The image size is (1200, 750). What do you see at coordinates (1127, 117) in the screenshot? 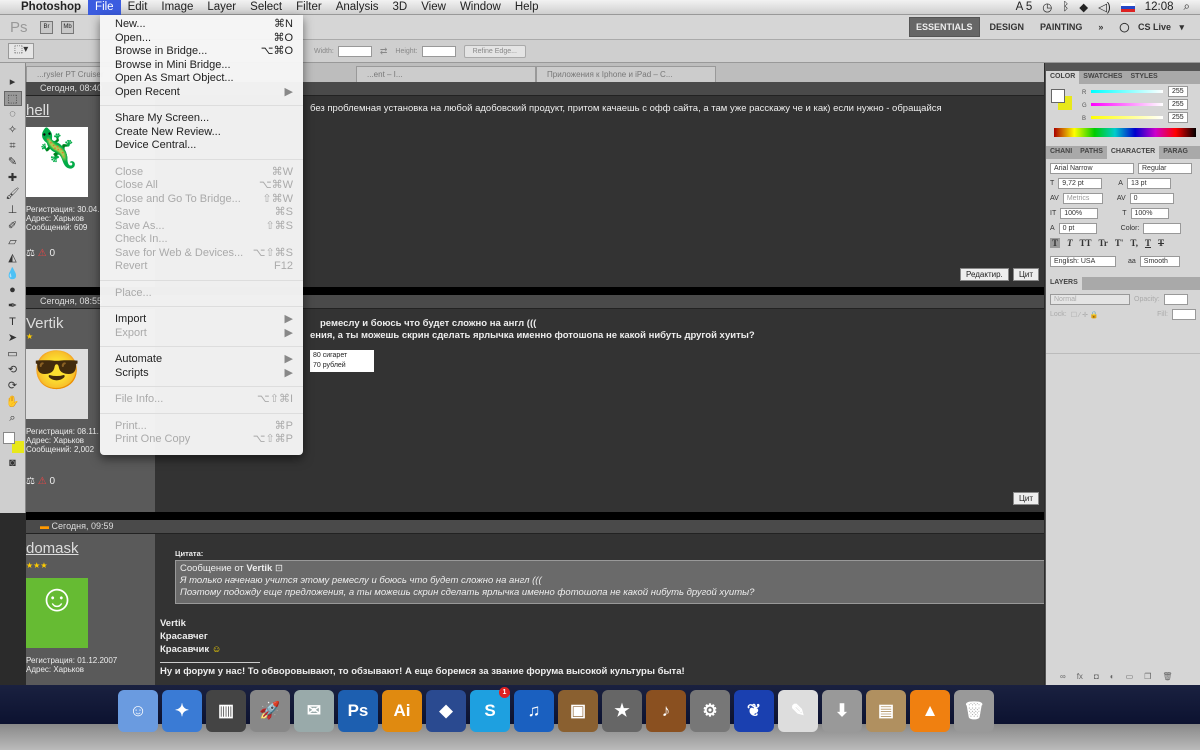
I see `blue-slider` at bounding box center [1127, 117].